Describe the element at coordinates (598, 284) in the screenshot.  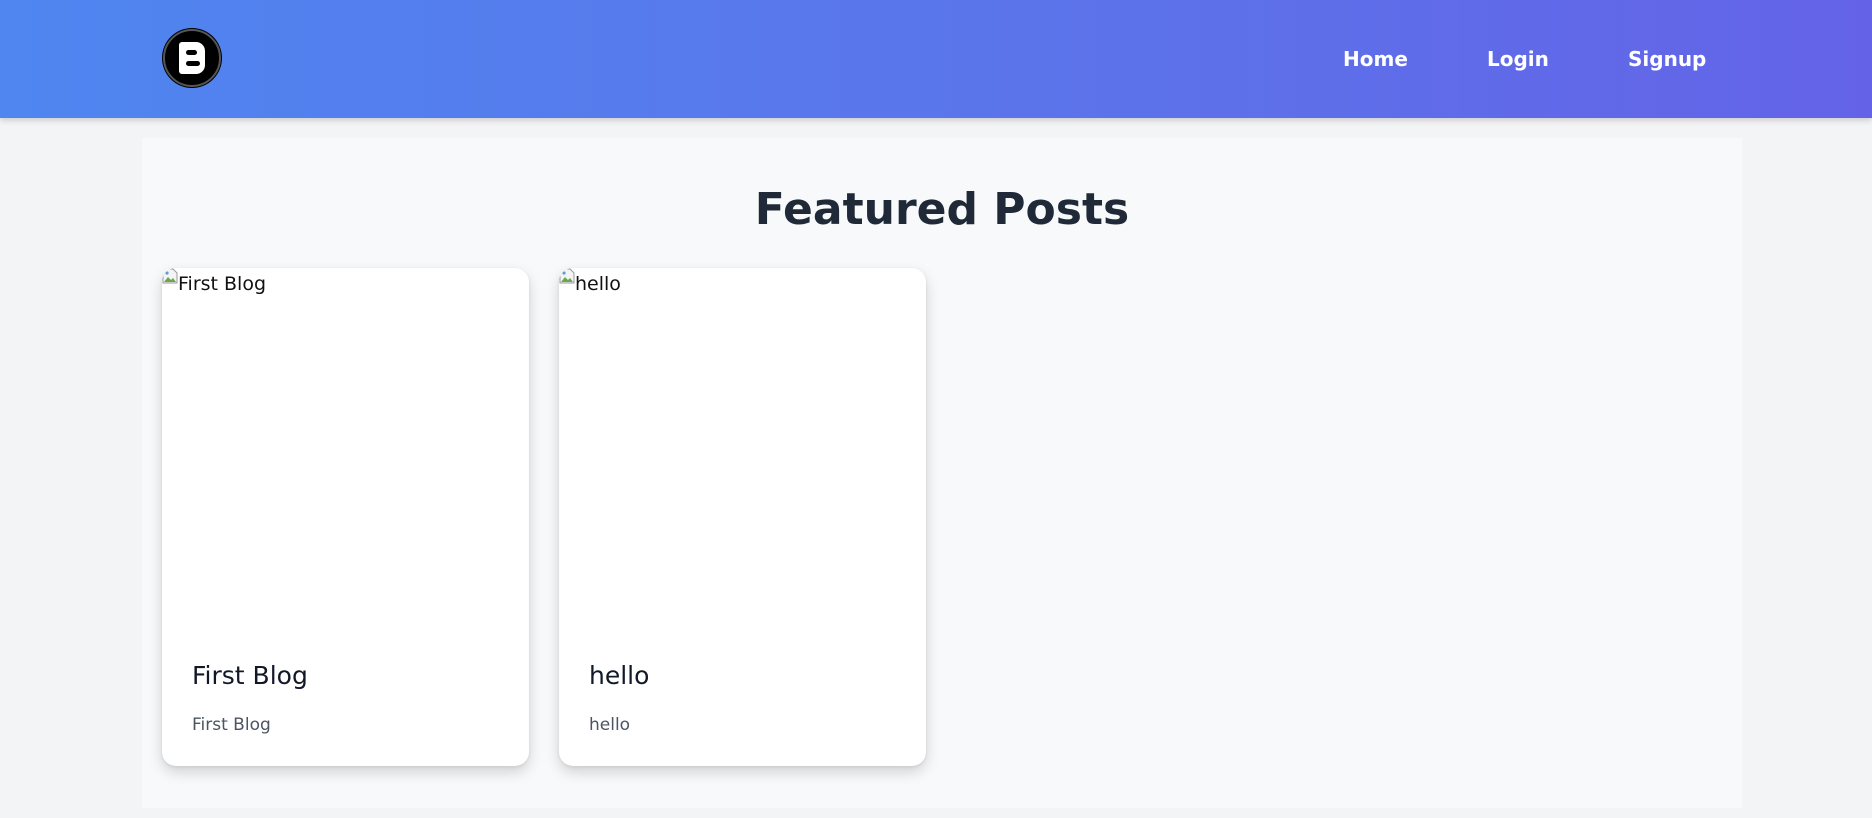
I see `post-image-alt-text: hello` at that location.